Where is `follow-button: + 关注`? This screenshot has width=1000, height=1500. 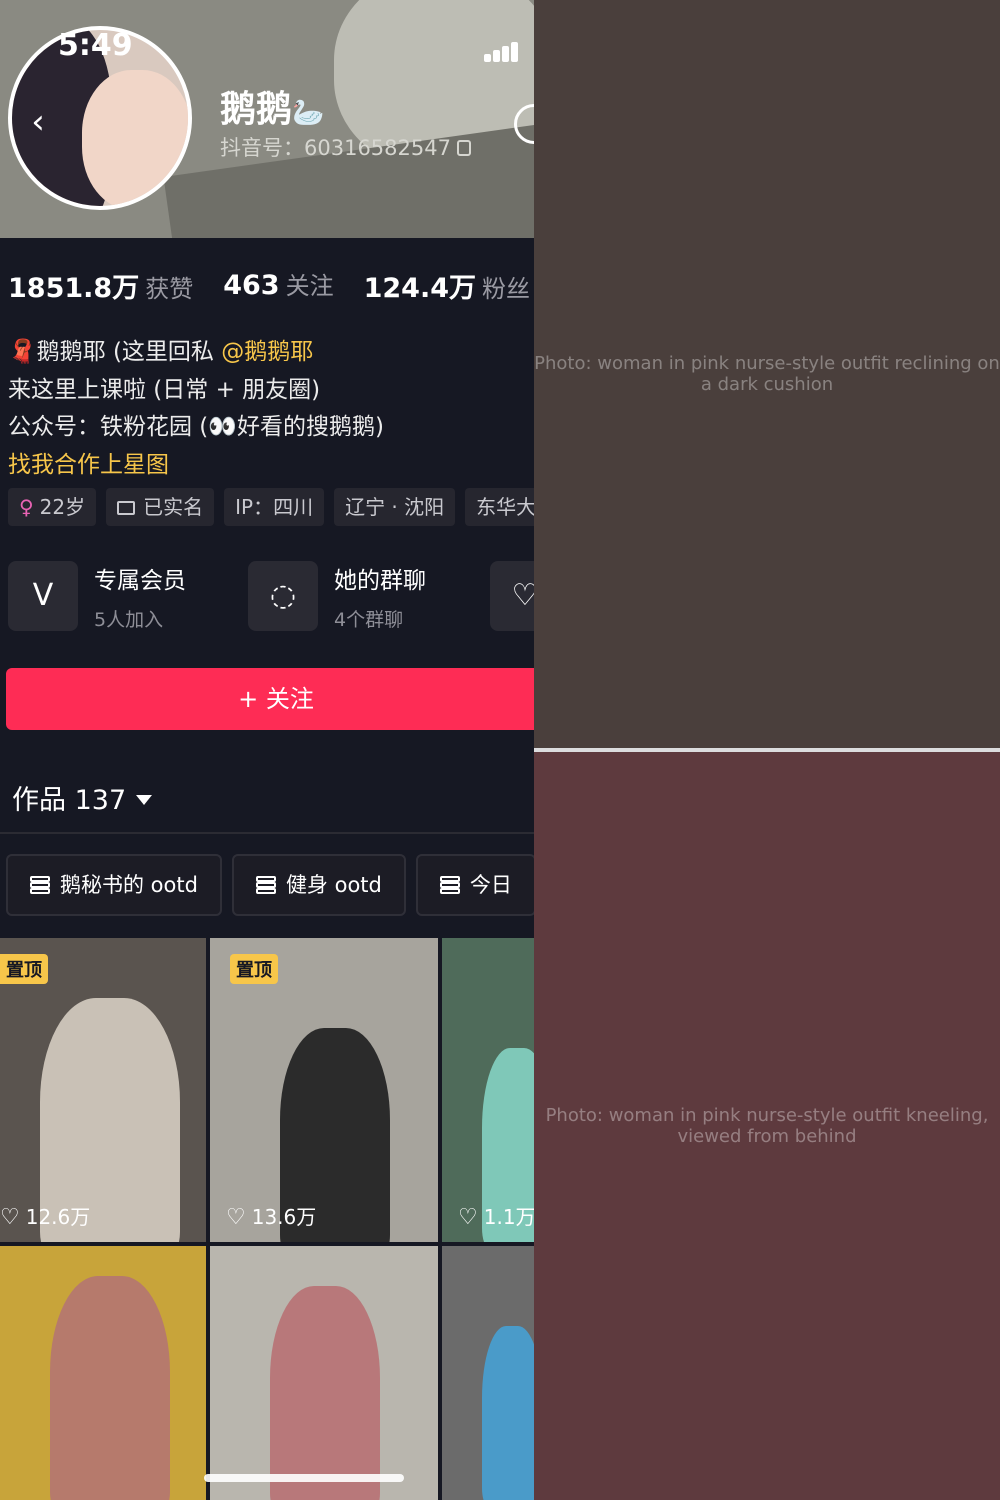 follow-button: + 关注 is located at coordinates (270, 699).